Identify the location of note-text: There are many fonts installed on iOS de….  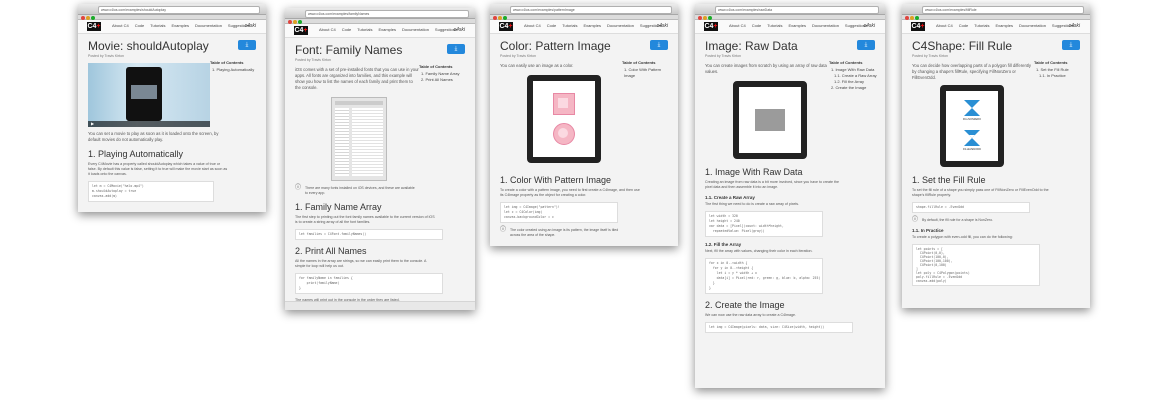
(360, 190).